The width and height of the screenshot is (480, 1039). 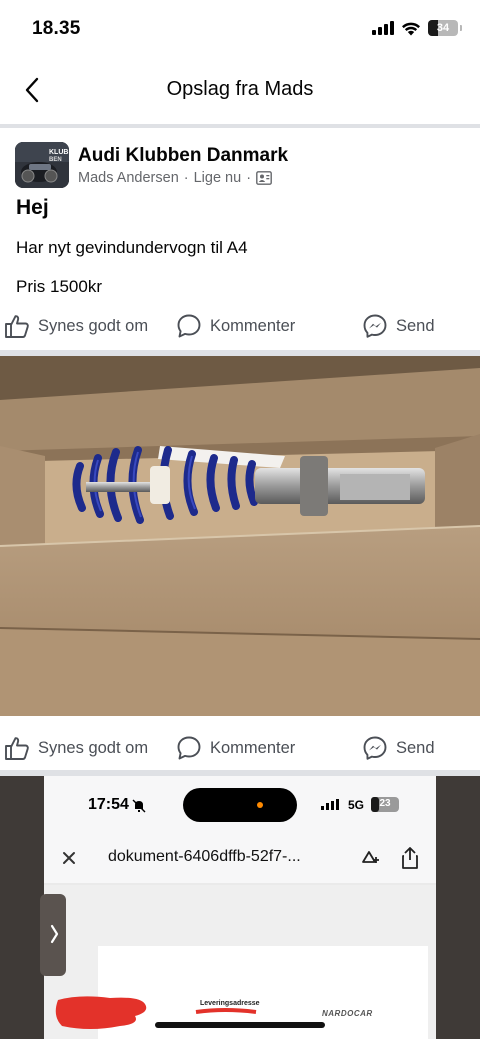 What do you see at coordinates (240, 1025) in the screenshot?
I see `home-indicator` at bounding box center [240, 1025].